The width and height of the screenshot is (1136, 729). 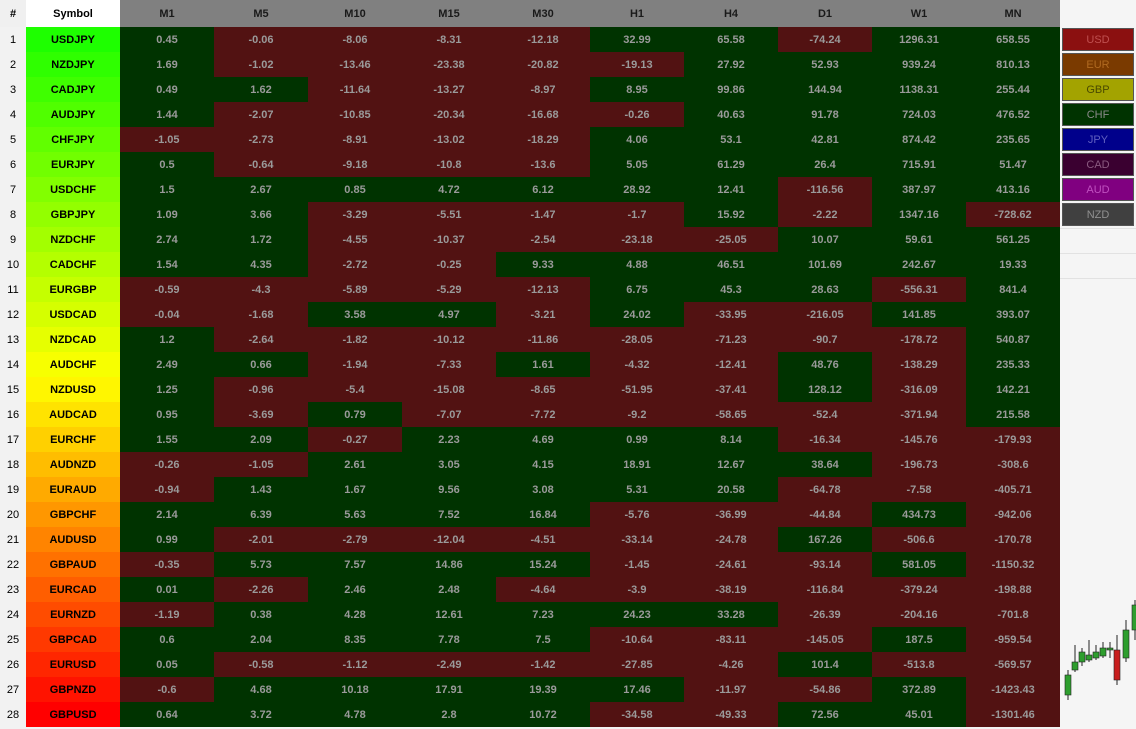 What do you see at coordinates (731, 464) in the screenshot?
I see `value-cell: 12.67` at bounding box center [731, 464].